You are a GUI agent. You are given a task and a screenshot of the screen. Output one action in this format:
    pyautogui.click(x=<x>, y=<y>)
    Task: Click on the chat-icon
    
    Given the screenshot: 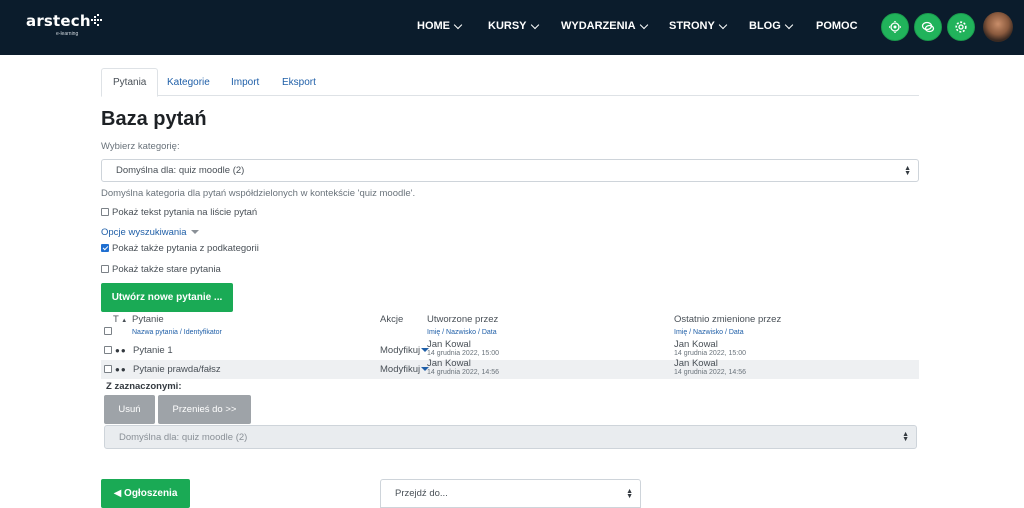 What is the action you would take?
    pyautogui.click(x=928, y=27)
    